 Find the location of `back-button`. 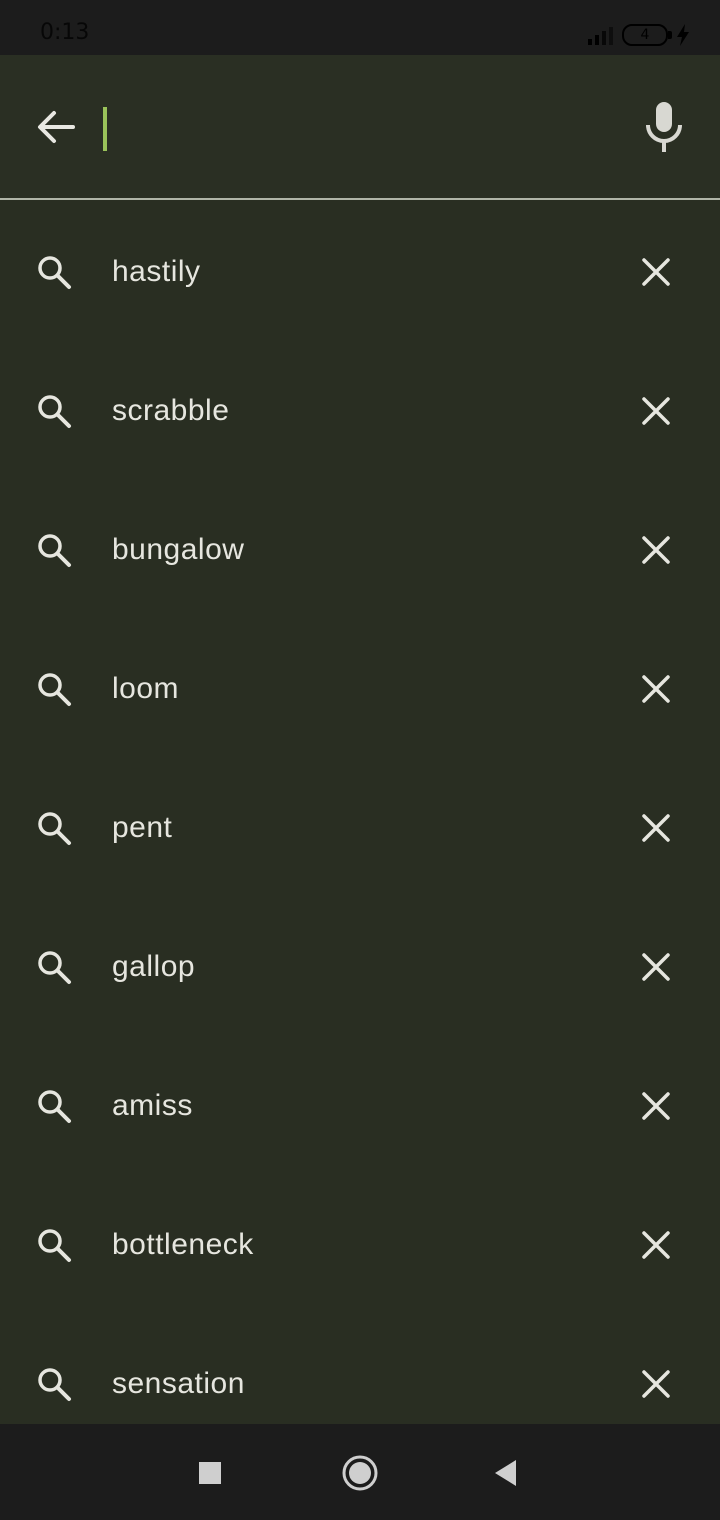

back-button is located at coordinates (56, 127).